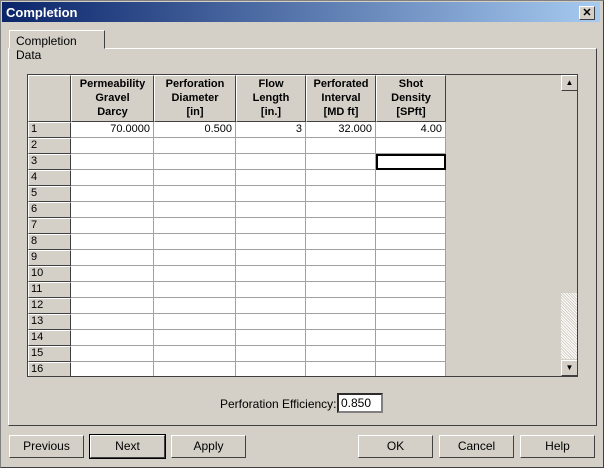 The height and width of the screenshot is (468, 604). Describe the element at coordinates (49, 290) in the screenshot. I see `row-header: 11` at that location.